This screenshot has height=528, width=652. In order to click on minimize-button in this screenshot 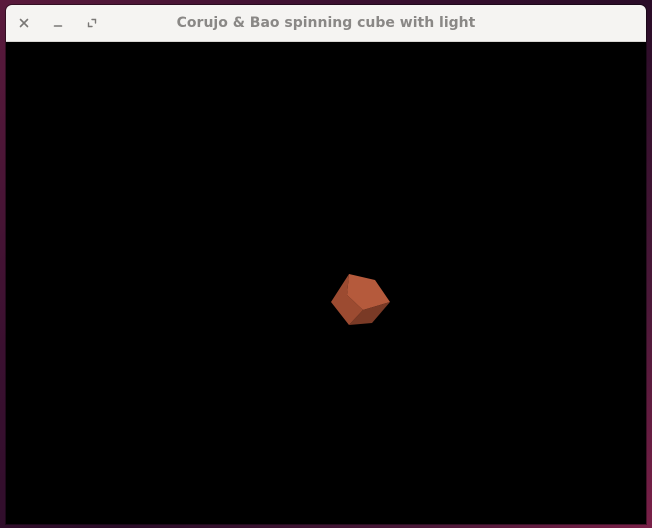, I will do `click(58, 23)`.